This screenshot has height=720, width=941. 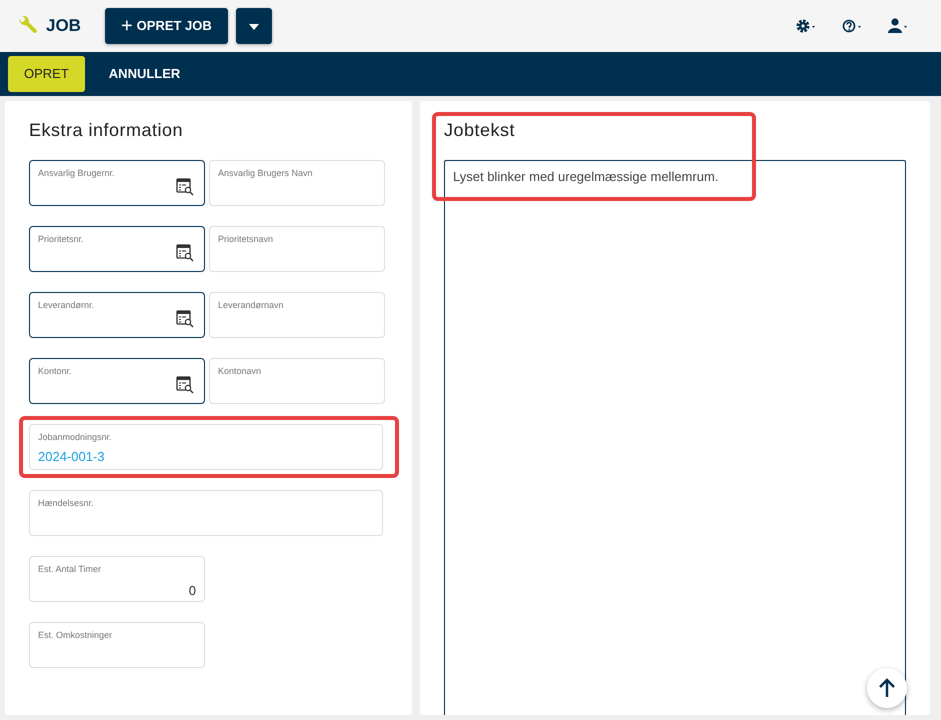 What do you see at coordinates (117, 590) in the screenshot?
I see `field-input: 0` at bounding box center [117, 590].